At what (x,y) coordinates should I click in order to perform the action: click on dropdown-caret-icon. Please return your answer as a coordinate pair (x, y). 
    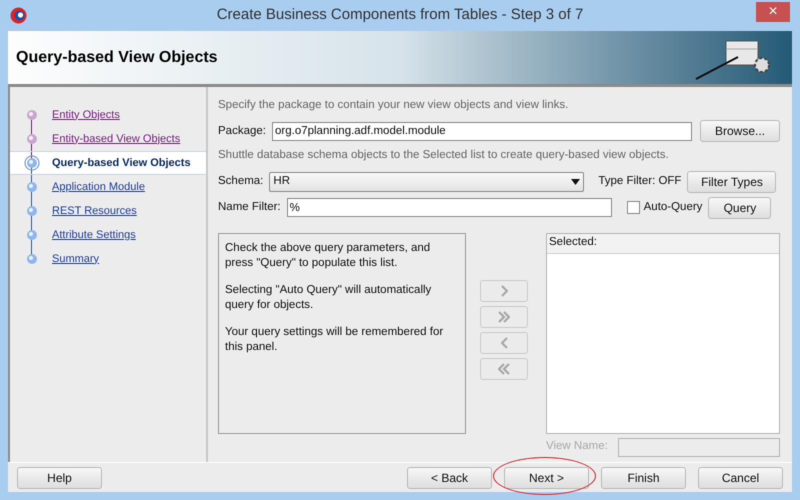
    Looking at the image, I should click on (575, 181).